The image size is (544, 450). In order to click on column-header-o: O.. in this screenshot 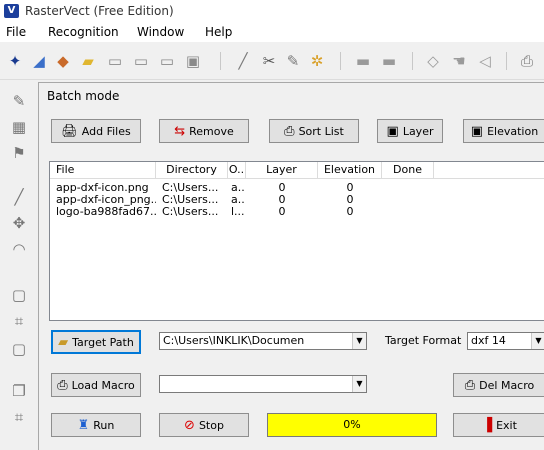, I will do `click(237, 170)`.